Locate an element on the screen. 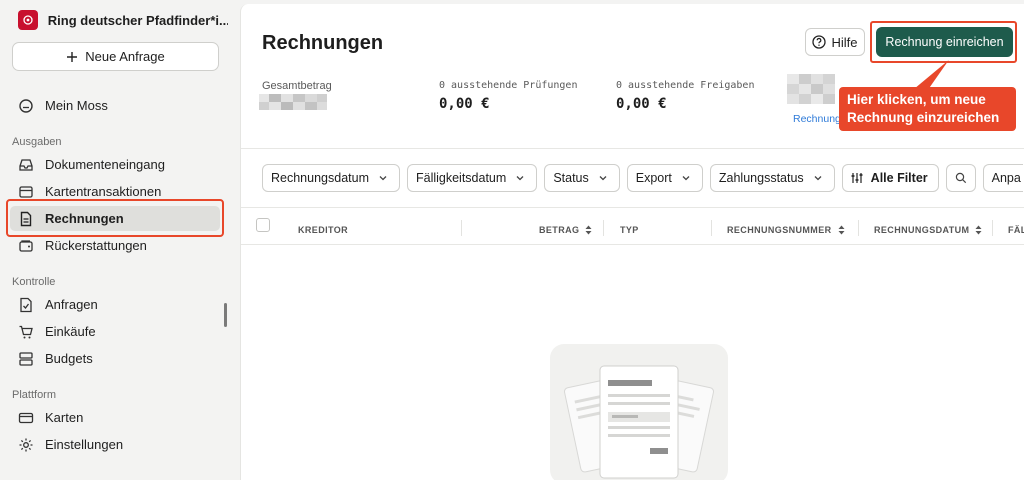 This screenshot has height=480, width=1024. plus-icon is located at coordinates (72, 56).